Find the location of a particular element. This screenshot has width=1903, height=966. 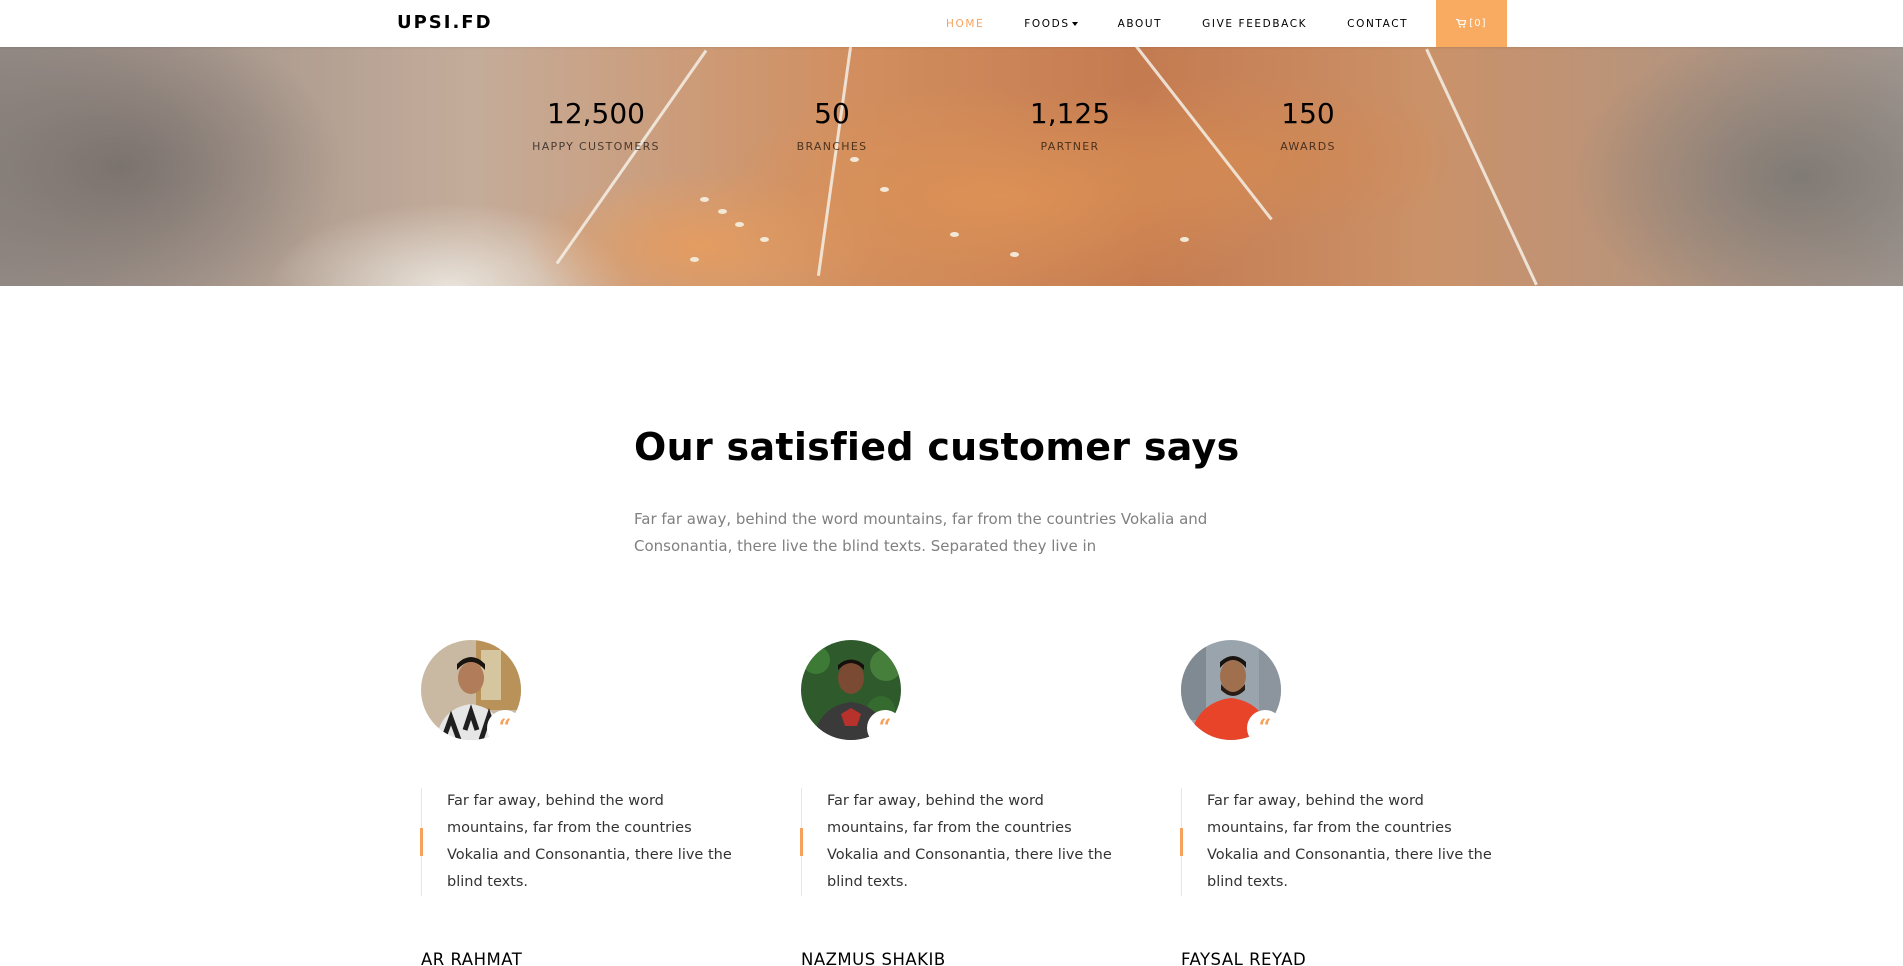

nav-foods: FOODS is located at coordinates (1051, 23).